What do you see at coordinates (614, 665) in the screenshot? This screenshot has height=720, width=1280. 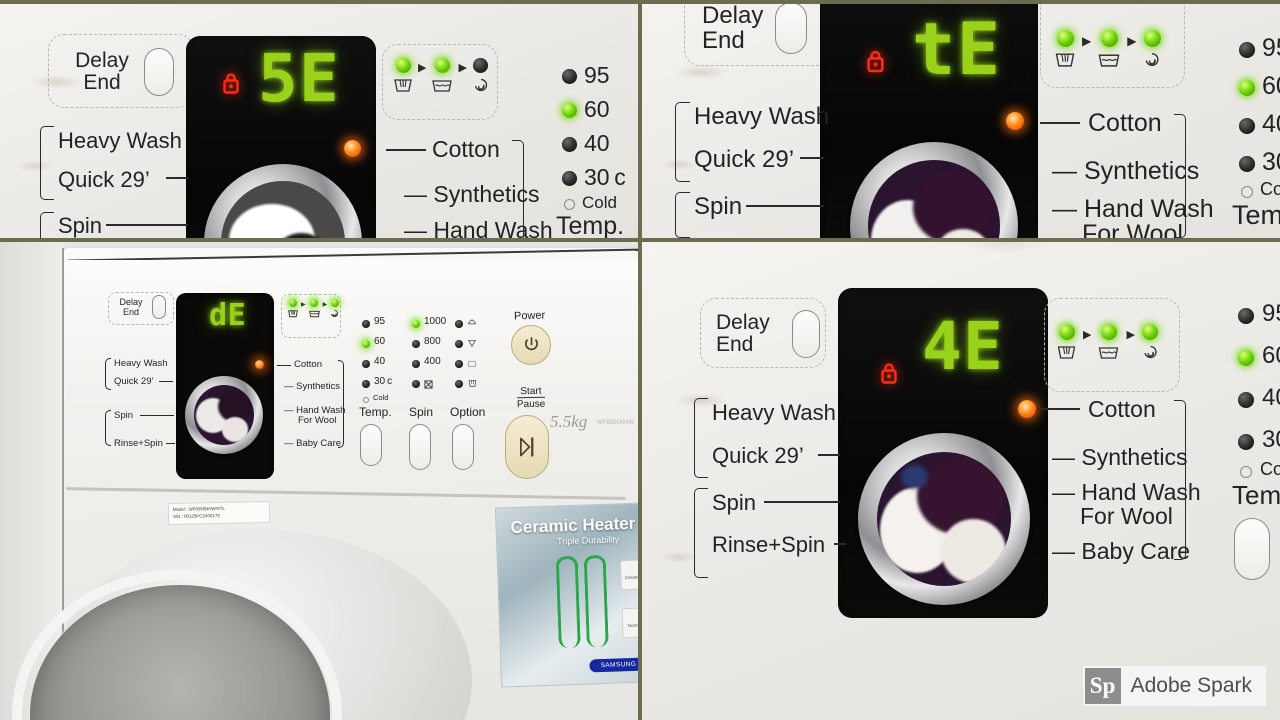 I see `samsung-logo: SAMSUNG` at bounding box center [614, 665].